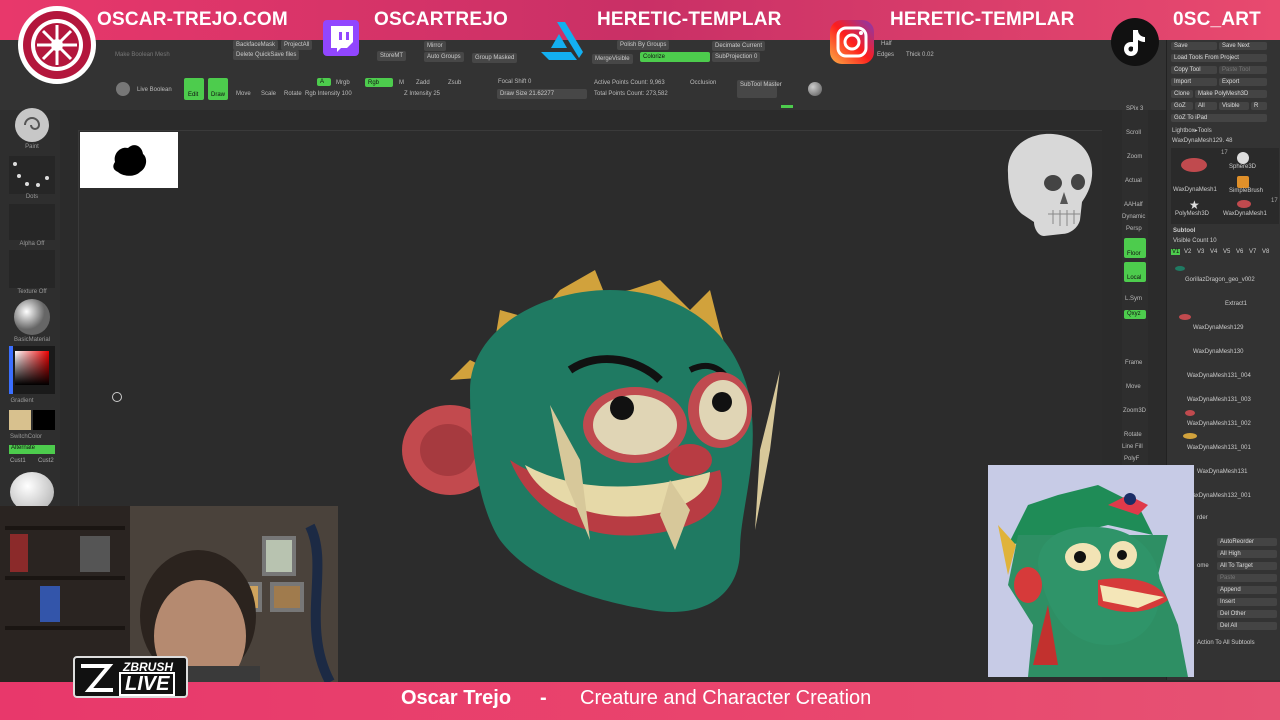 Image resolution: width=1280 pixels, height=720 pixels. What do you see at coordinates (444, 57) in the screenshot?
I see `auto-groups-button: Auto Groups` at bounding box center [444, 57].